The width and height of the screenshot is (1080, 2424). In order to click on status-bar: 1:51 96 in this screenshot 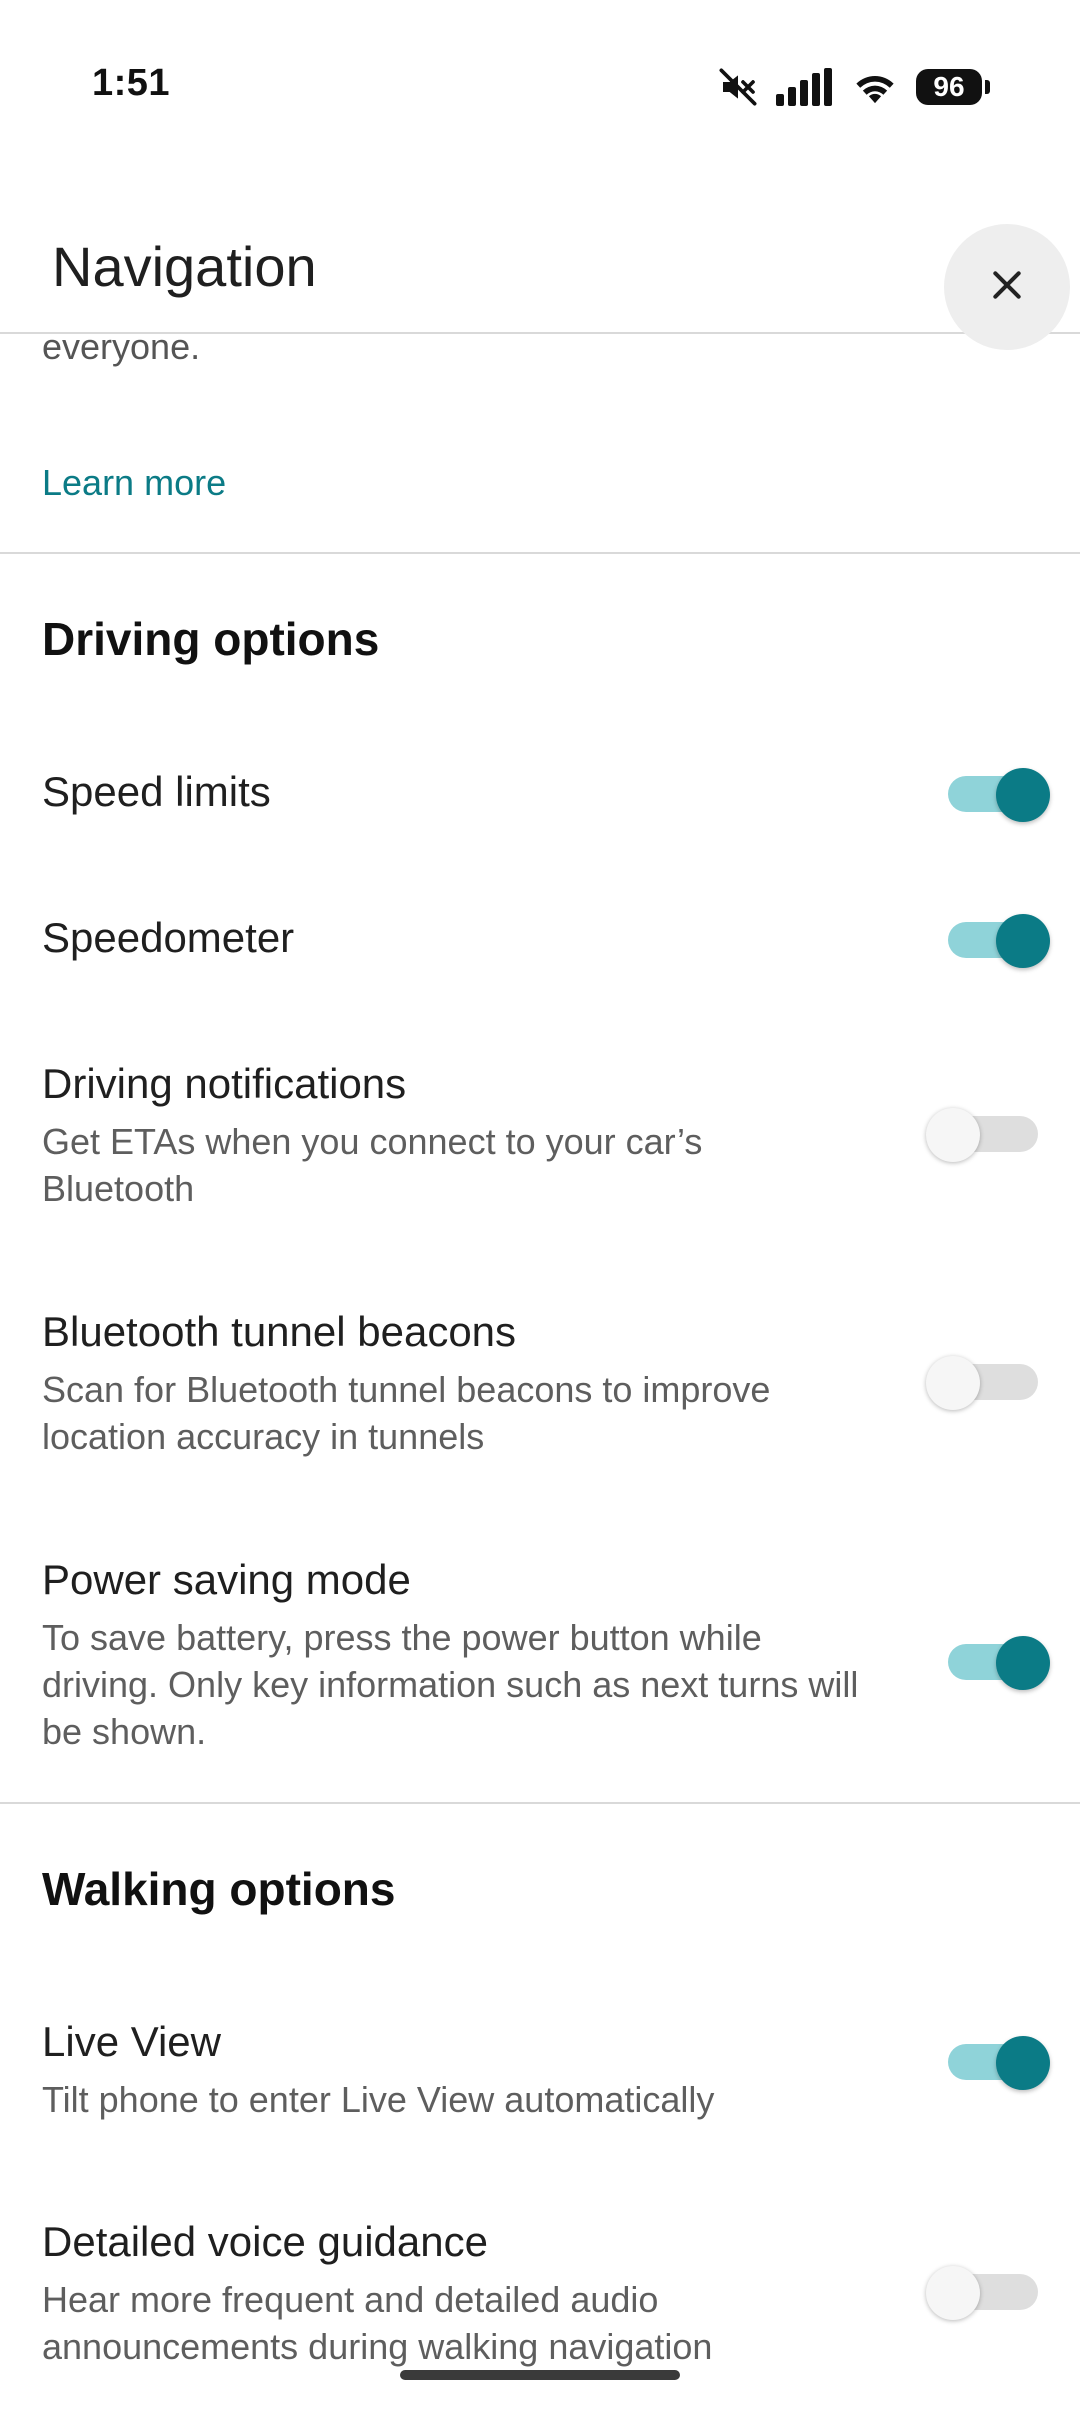, I will do `click(540, 80)`.